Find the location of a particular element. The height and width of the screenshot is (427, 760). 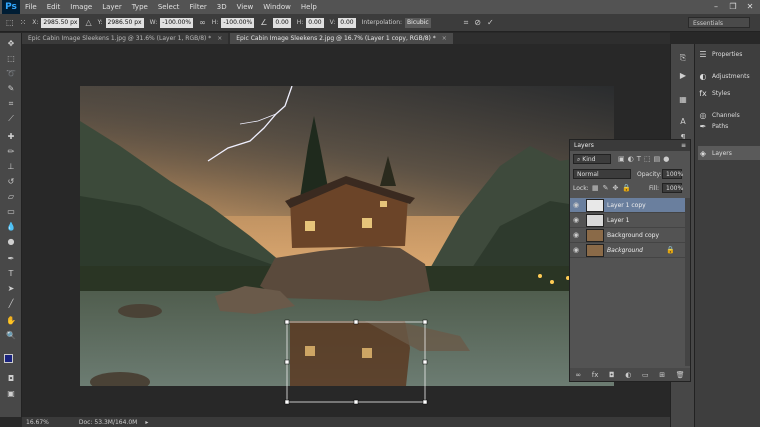

quick-select-tool-icon: ✎ is located at coordinates (11, 89).